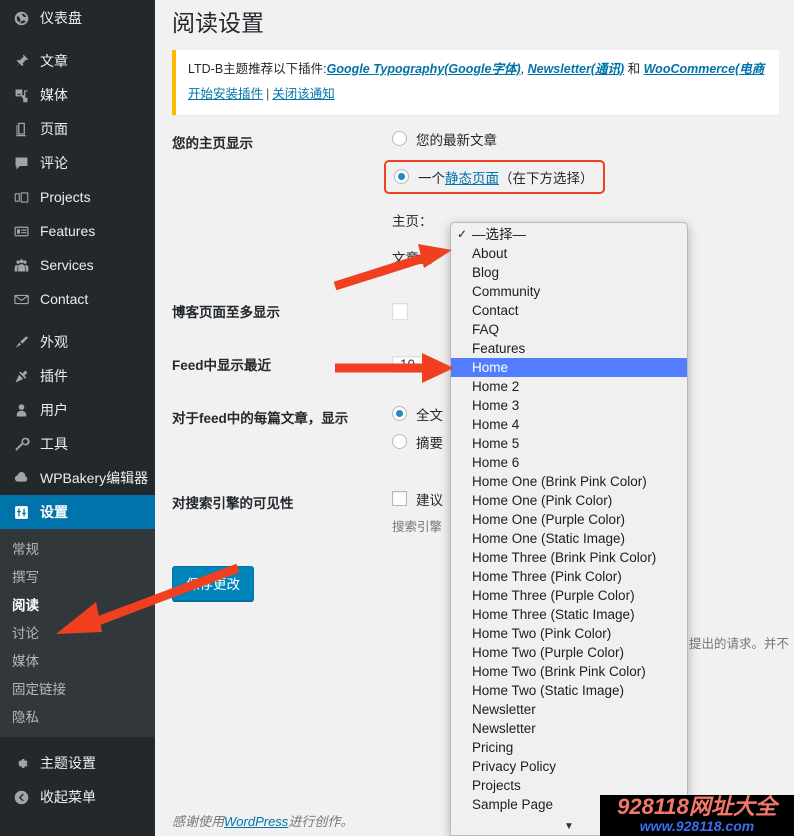  I want to click on static-suffix: （在下方选择）, so click(546, 178).